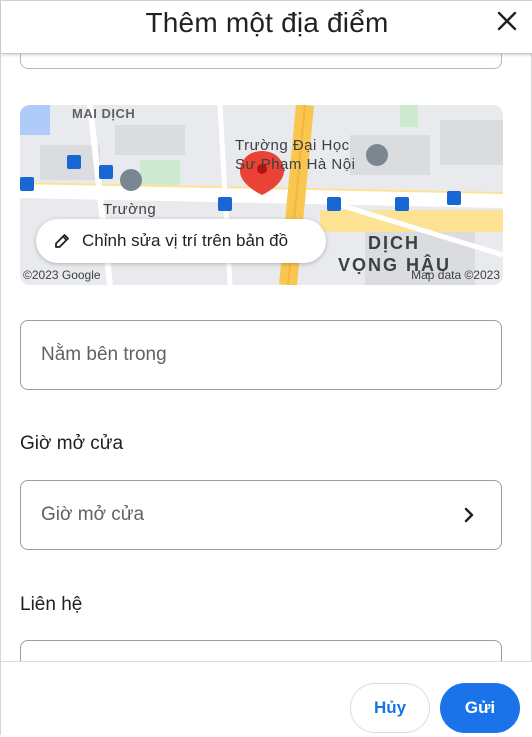 This screenshot has width=532, height=737. What do you see at coordinates (104, 354) in the screenshot?
I see `located-within-placeholder: Nằm bên trong` at bounding box center [104, 354].